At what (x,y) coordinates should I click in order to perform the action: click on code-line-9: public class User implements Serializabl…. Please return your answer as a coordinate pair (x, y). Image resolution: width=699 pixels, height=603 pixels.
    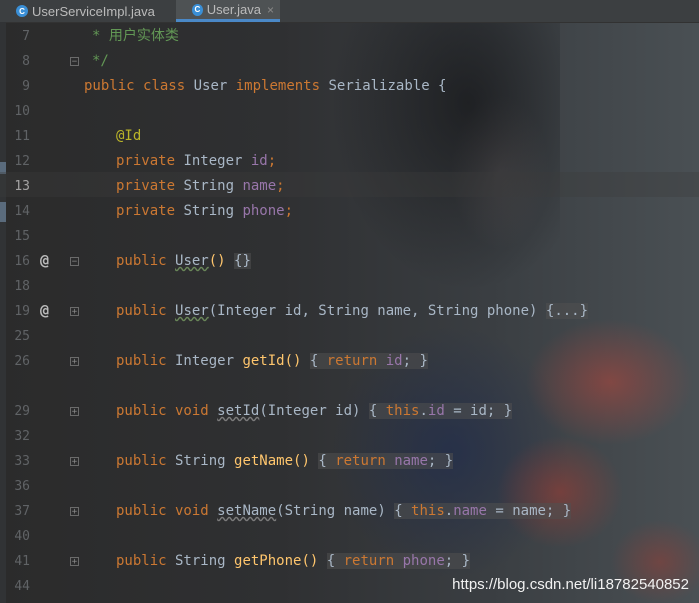
    Looking at the image, I should click on (265, 86).